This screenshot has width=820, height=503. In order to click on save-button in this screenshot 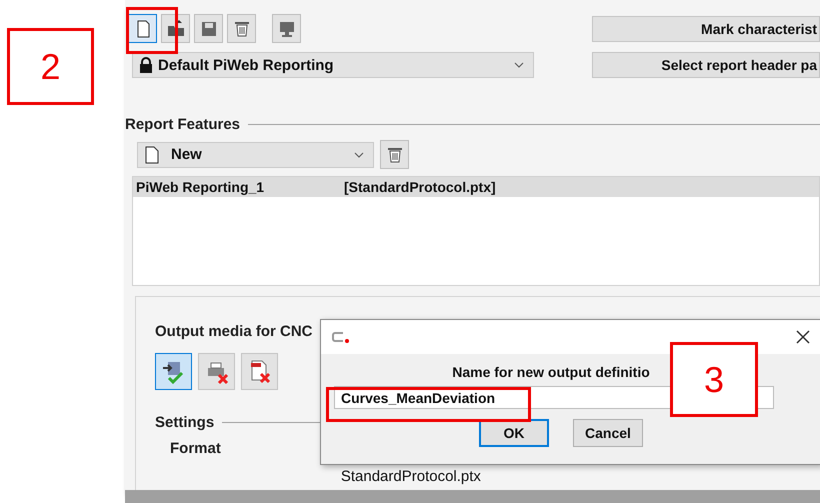, I will do `click(208, 28)`.